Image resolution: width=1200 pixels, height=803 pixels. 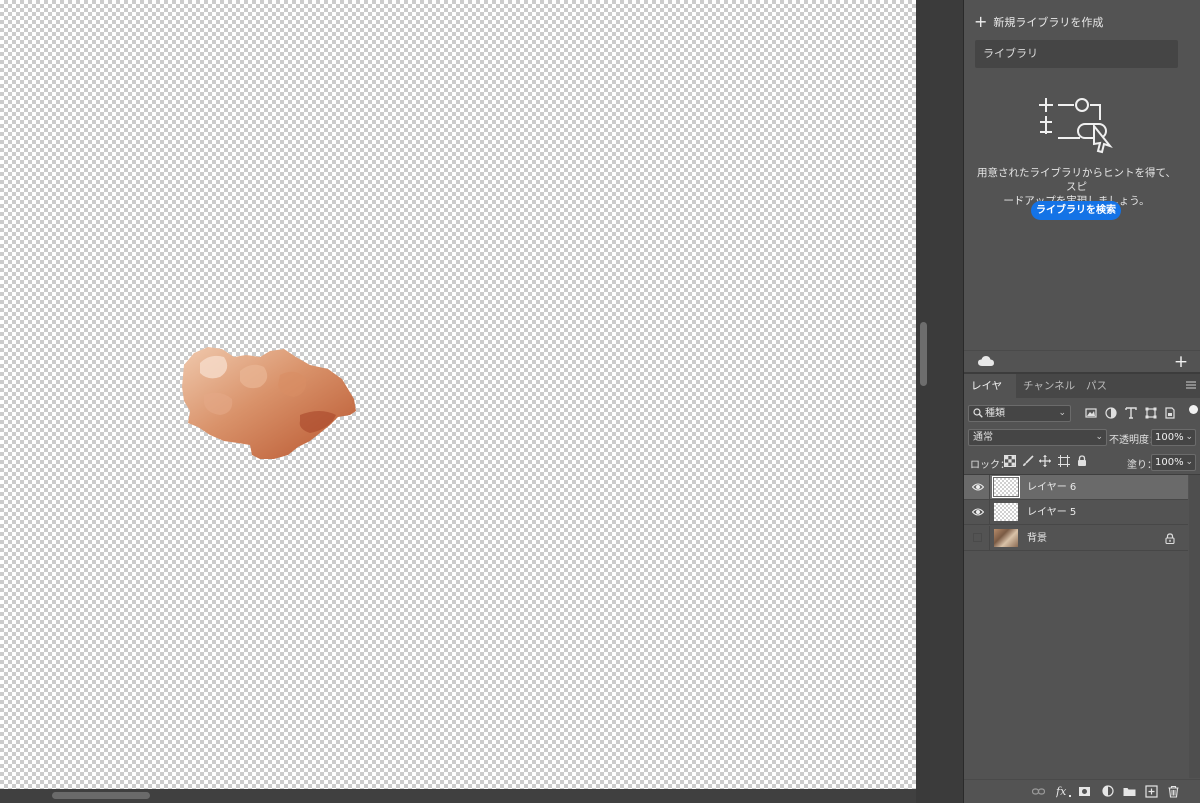 What do you see at coordinates (1010, 461) in the screenshot?
I see `lock-transparent-pixels-icon` at bounding box center [1010, 461].